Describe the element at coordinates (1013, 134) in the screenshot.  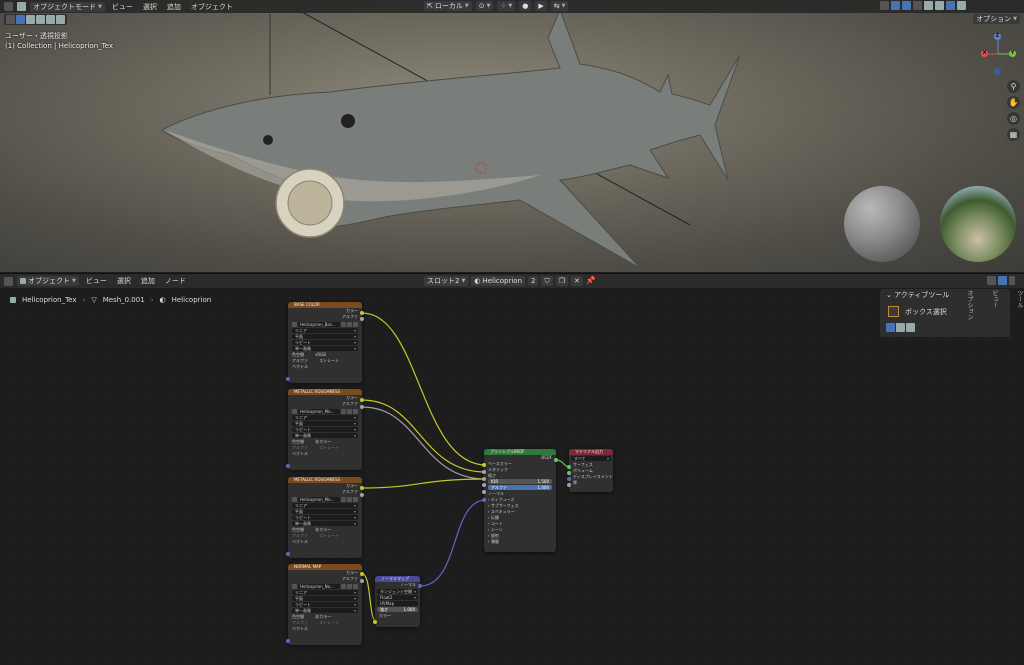
I see `grid-icon: ▦` at that location.